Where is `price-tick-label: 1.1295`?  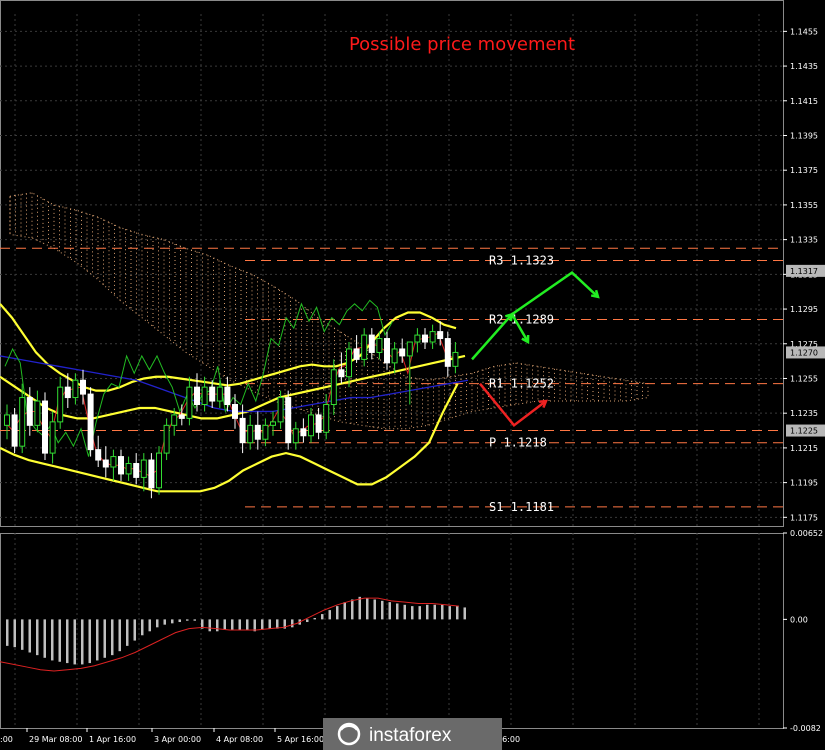
price-tick-label: 1.1295 is located at coordinates (804, 309).